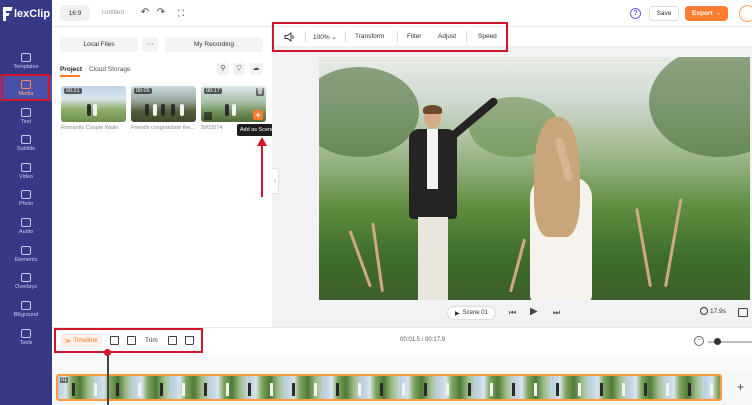  I want to click on sidebar-item-photo: Photo, so click(26, 198).